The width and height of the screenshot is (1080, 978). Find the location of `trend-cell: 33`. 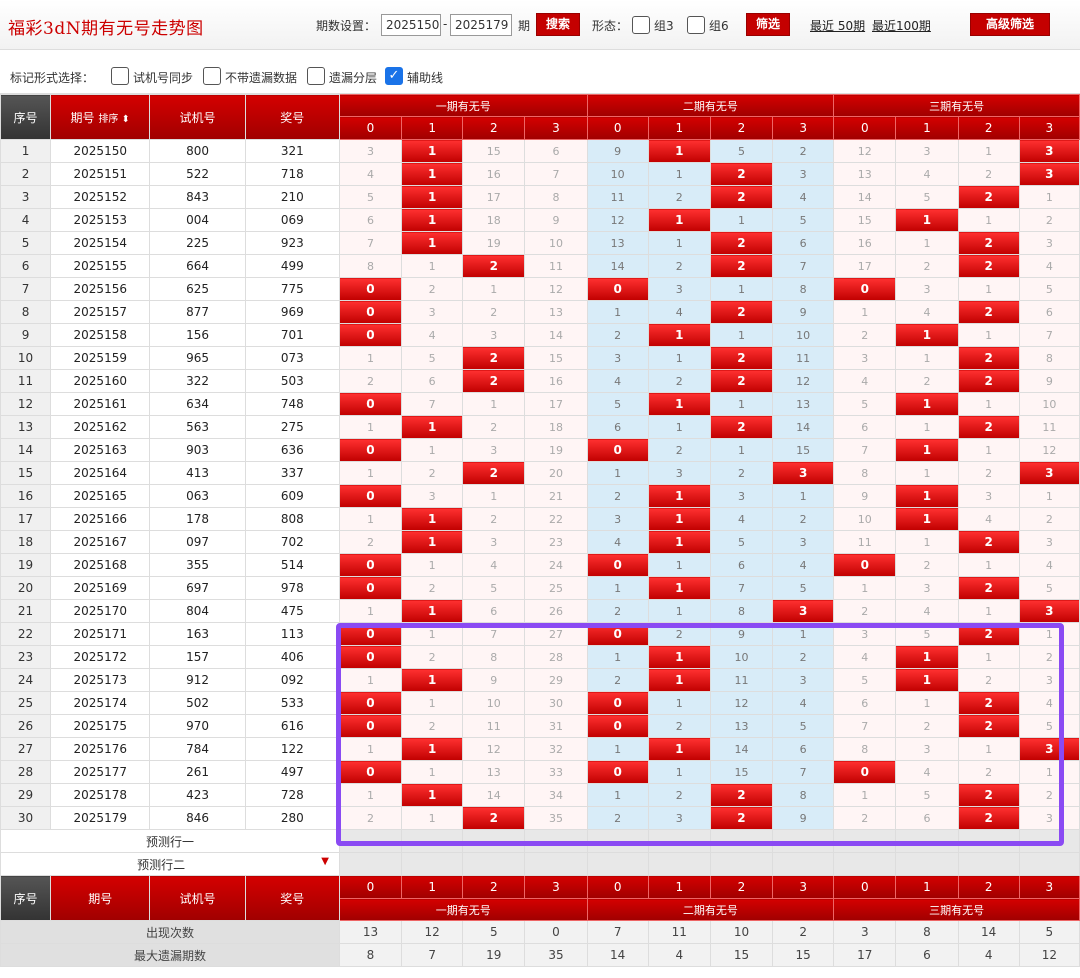

trend-cell: 33 is located at coordinates (556, 772).